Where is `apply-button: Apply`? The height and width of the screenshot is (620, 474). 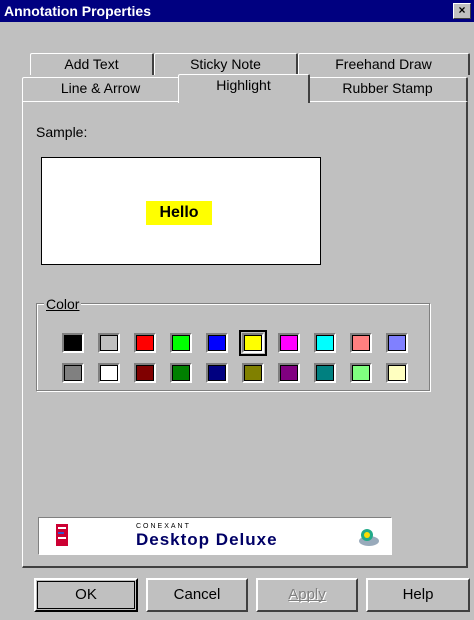
apply-button: Apply is located at coordinates (307, 595).